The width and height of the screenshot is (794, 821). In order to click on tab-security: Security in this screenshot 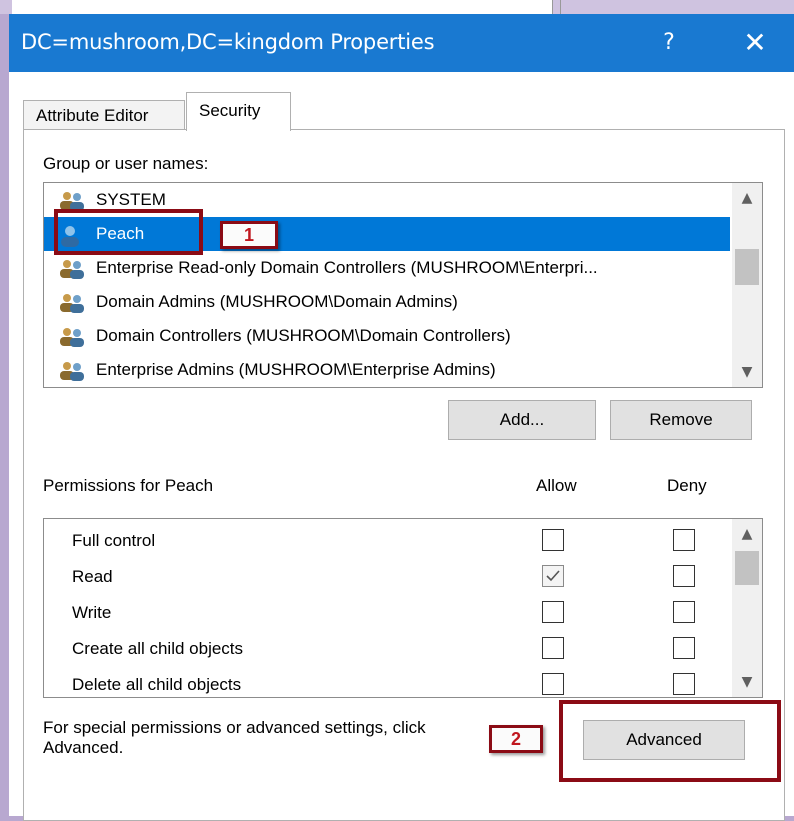, I will do `click(238, 111)`.